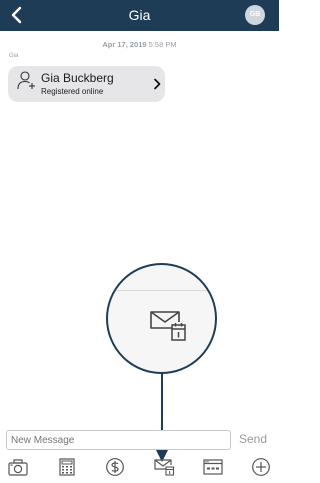 The width and height of the screenshot is (320, 483). What do you see at coordinates (261, 467) in the screenshot?
I see `plus-icon` at bounding box center [261, 467].